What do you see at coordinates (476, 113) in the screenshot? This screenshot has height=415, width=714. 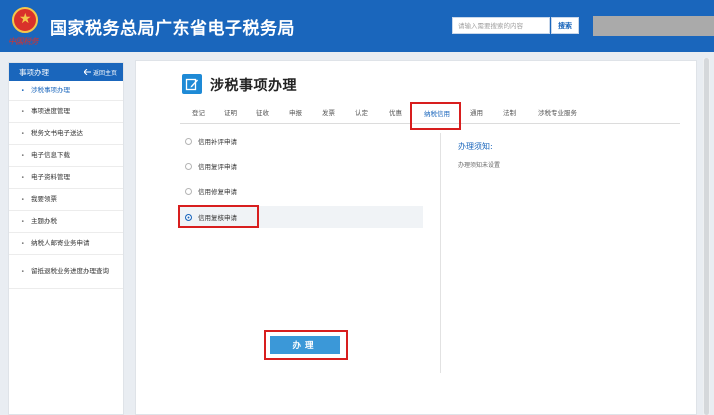 I see `tab-general: 通用` at bounding box center [476, 113].